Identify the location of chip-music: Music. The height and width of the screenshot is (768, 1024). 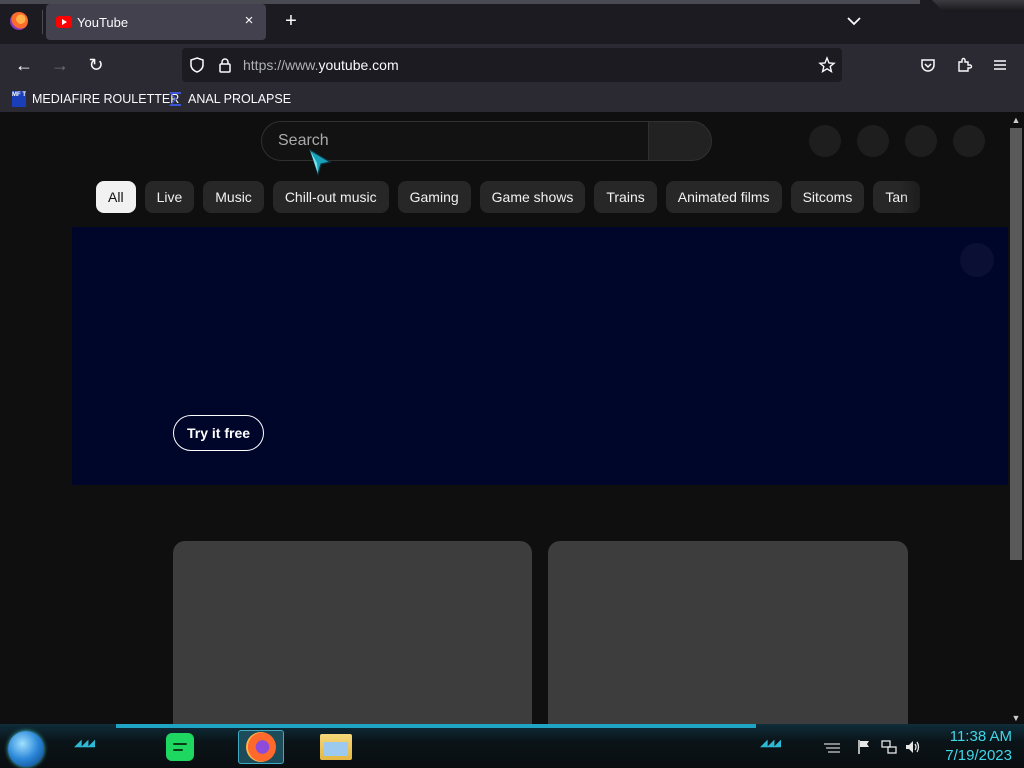
(233, 197).